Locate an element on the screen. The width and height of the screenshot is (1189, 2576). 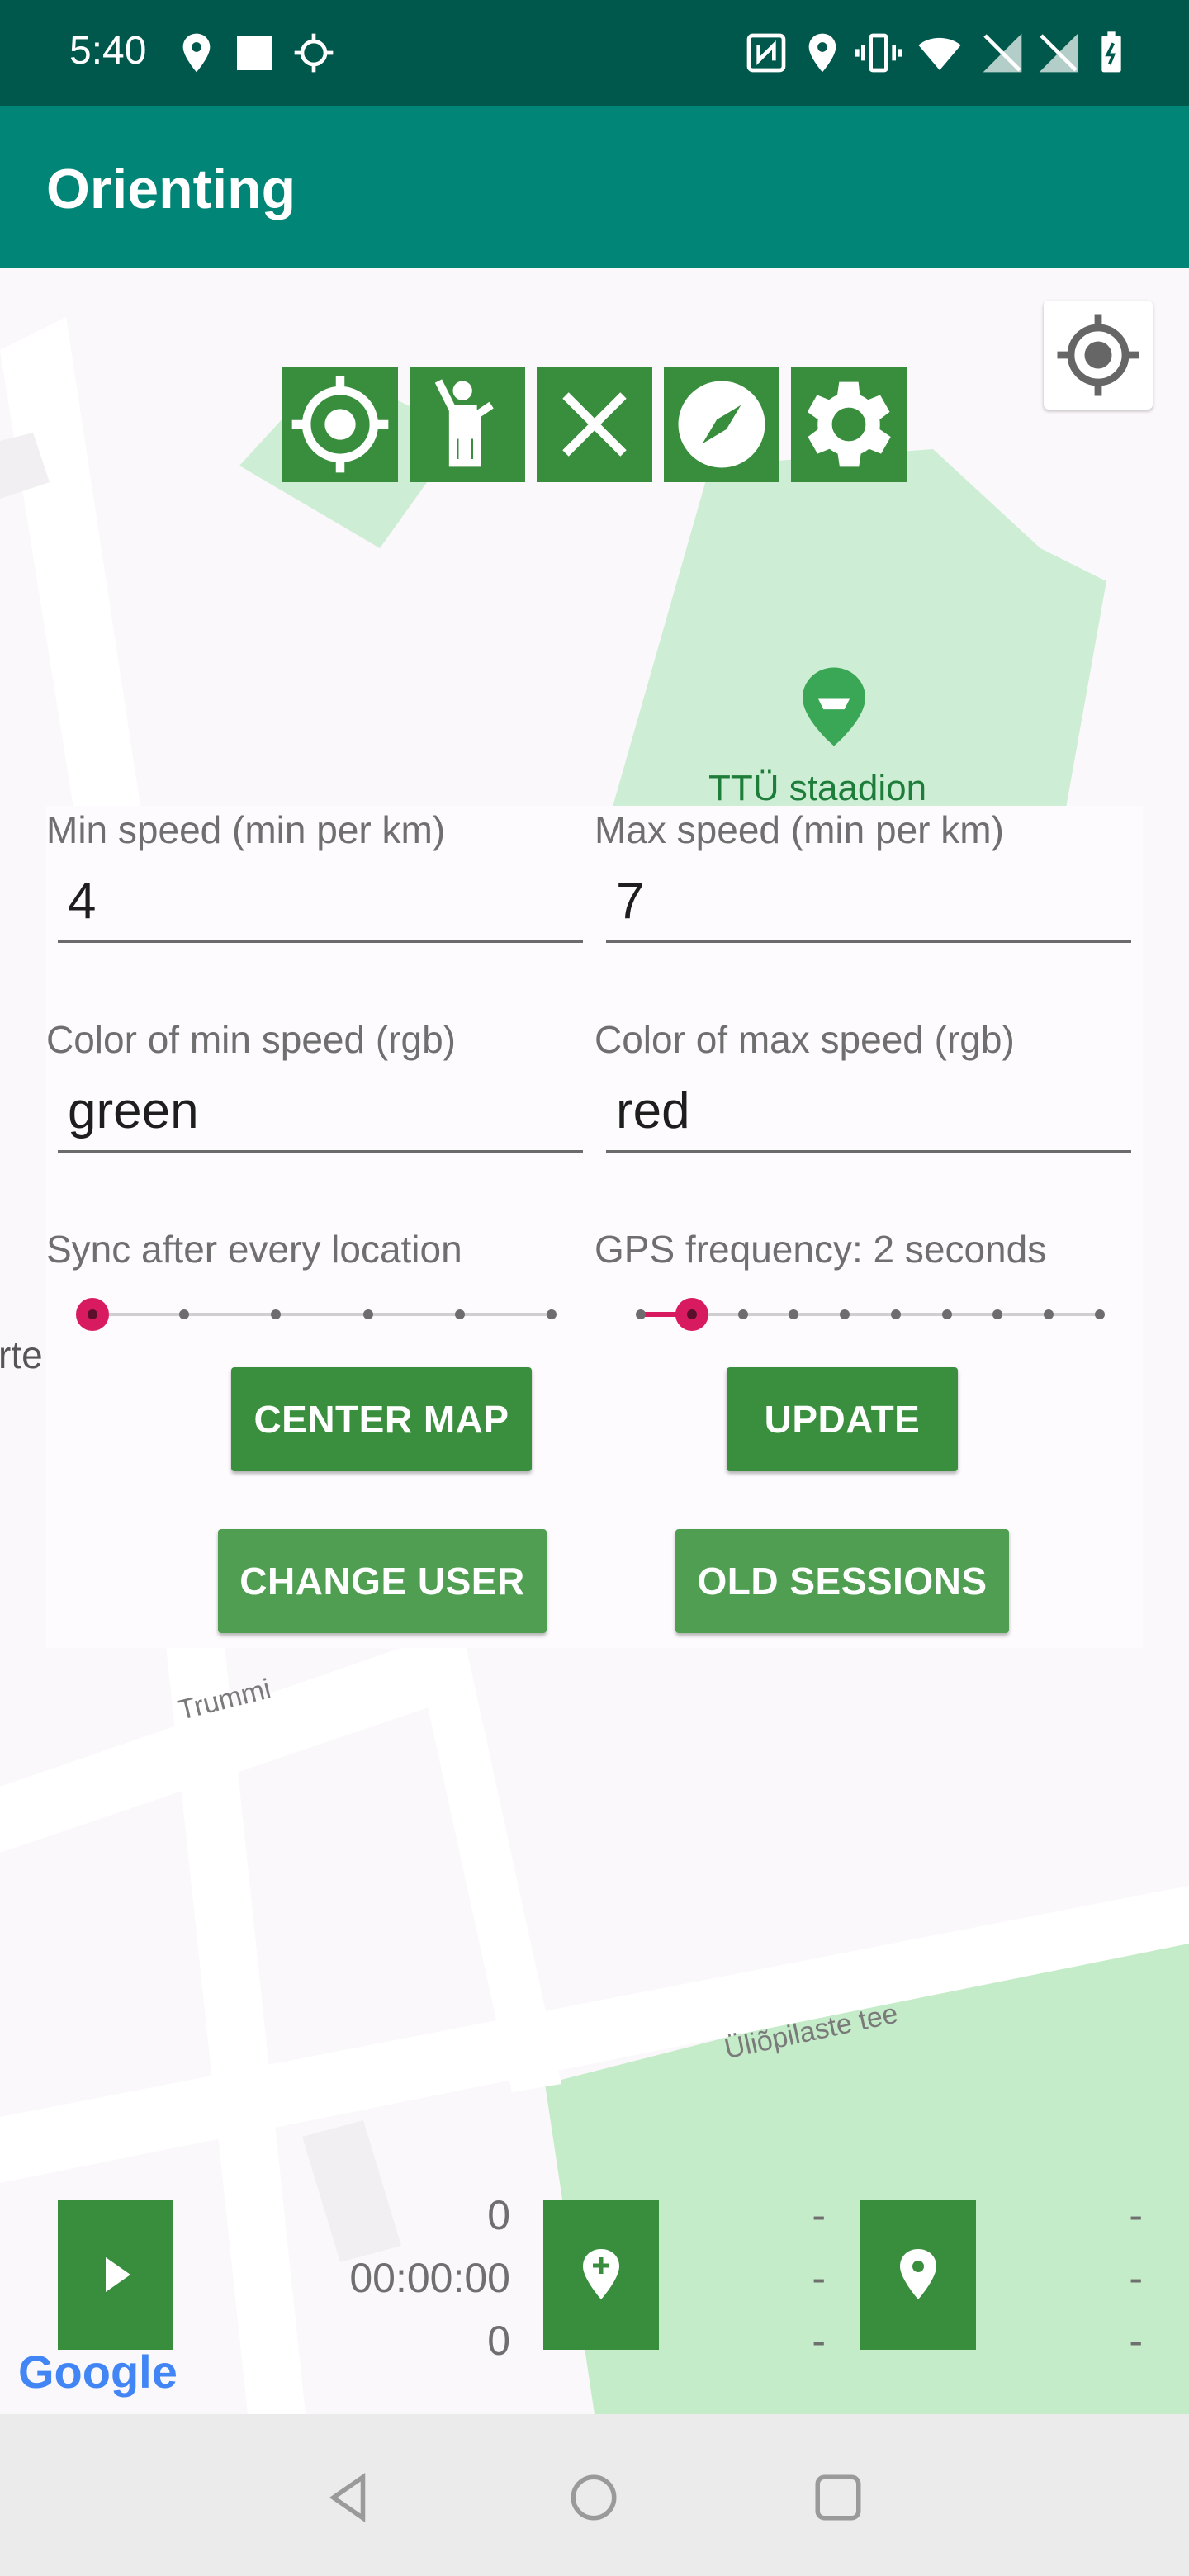
max-color-input: red is located at coordinates (868, 1115).